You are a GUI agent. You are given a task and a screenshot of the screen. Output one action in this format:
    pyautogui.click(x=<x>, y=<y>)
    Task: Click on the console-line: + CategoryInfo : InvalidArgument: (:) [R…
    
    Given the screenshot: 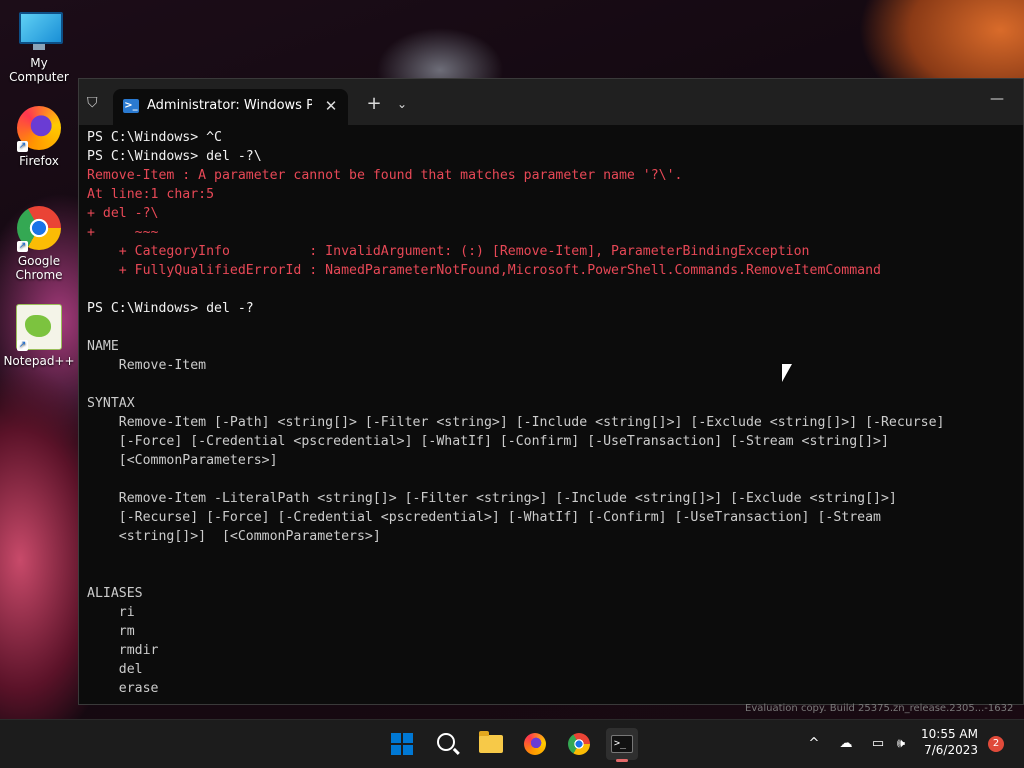 What is the action you would take?
    pyautogui.click(x=448, y=251)
    